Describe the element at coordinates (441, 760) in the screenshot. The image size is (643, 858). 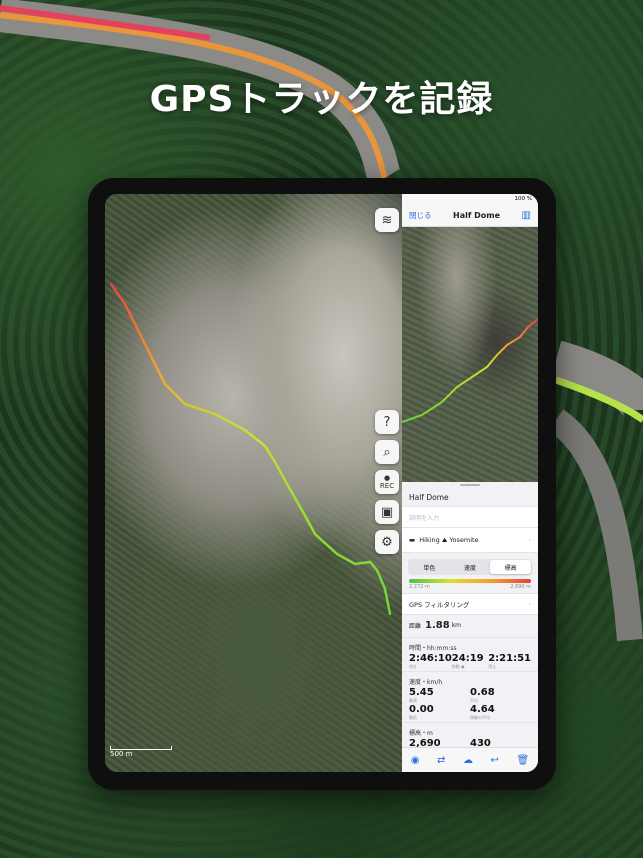
I see `swap-icon: ⇄` at that location.